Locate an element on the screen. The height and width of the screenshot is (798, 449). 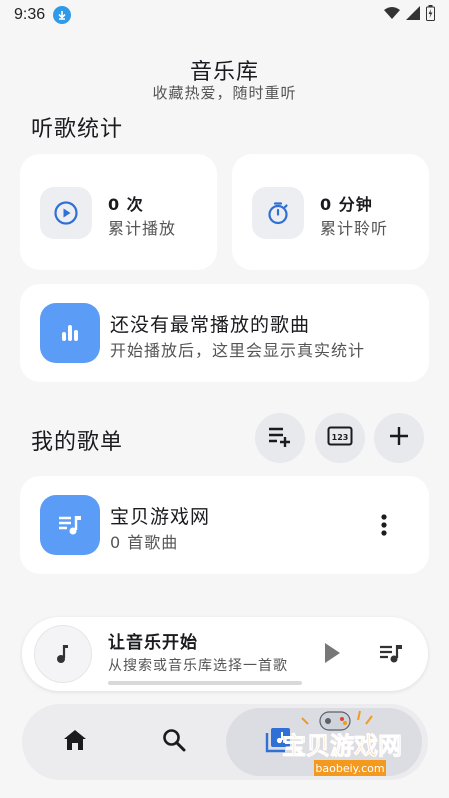
play-circle-icon is located at coordinates (66, 213).